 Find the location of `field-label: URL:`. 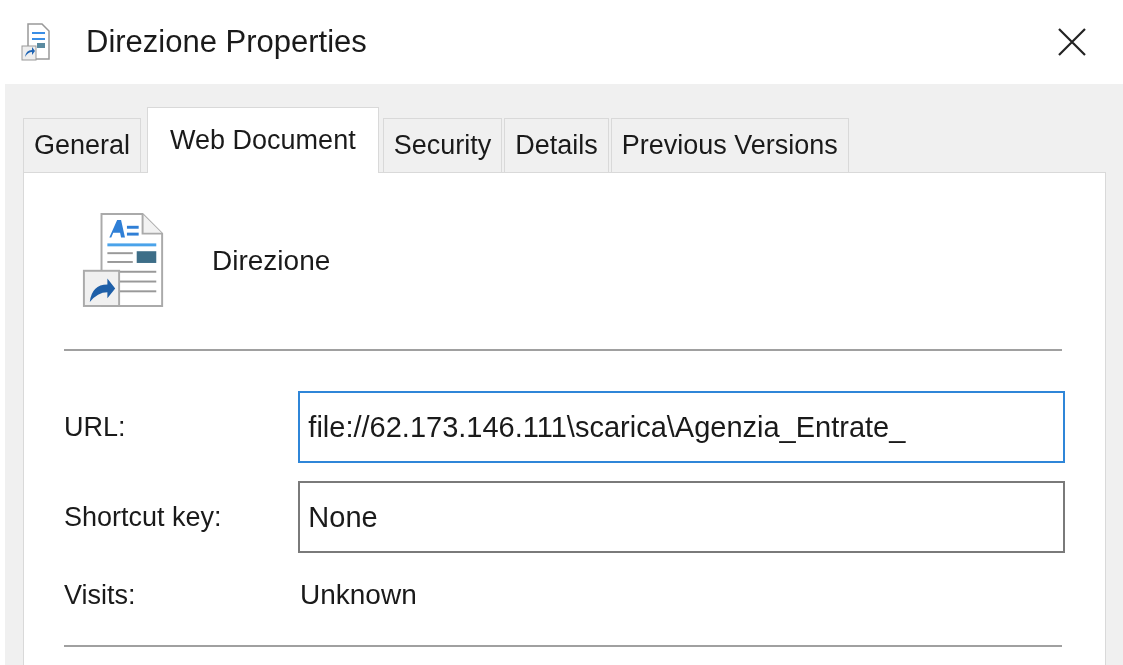

field-label: URL: is located at coordinates (95, 427).